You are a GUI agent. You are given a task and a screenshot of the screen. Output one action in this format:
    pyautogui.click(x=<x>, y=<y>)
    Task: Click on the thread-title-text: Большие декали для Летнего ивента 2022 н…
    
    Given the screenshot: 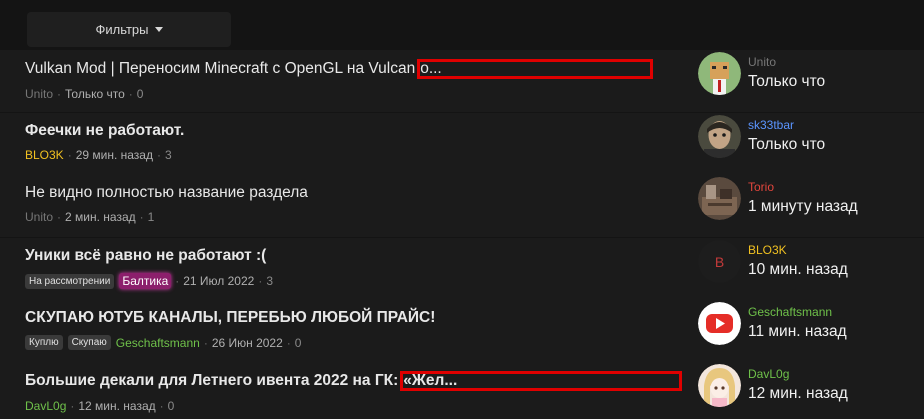 What is the action you would take?
    pyautogui.click(x=211, y=381)
    